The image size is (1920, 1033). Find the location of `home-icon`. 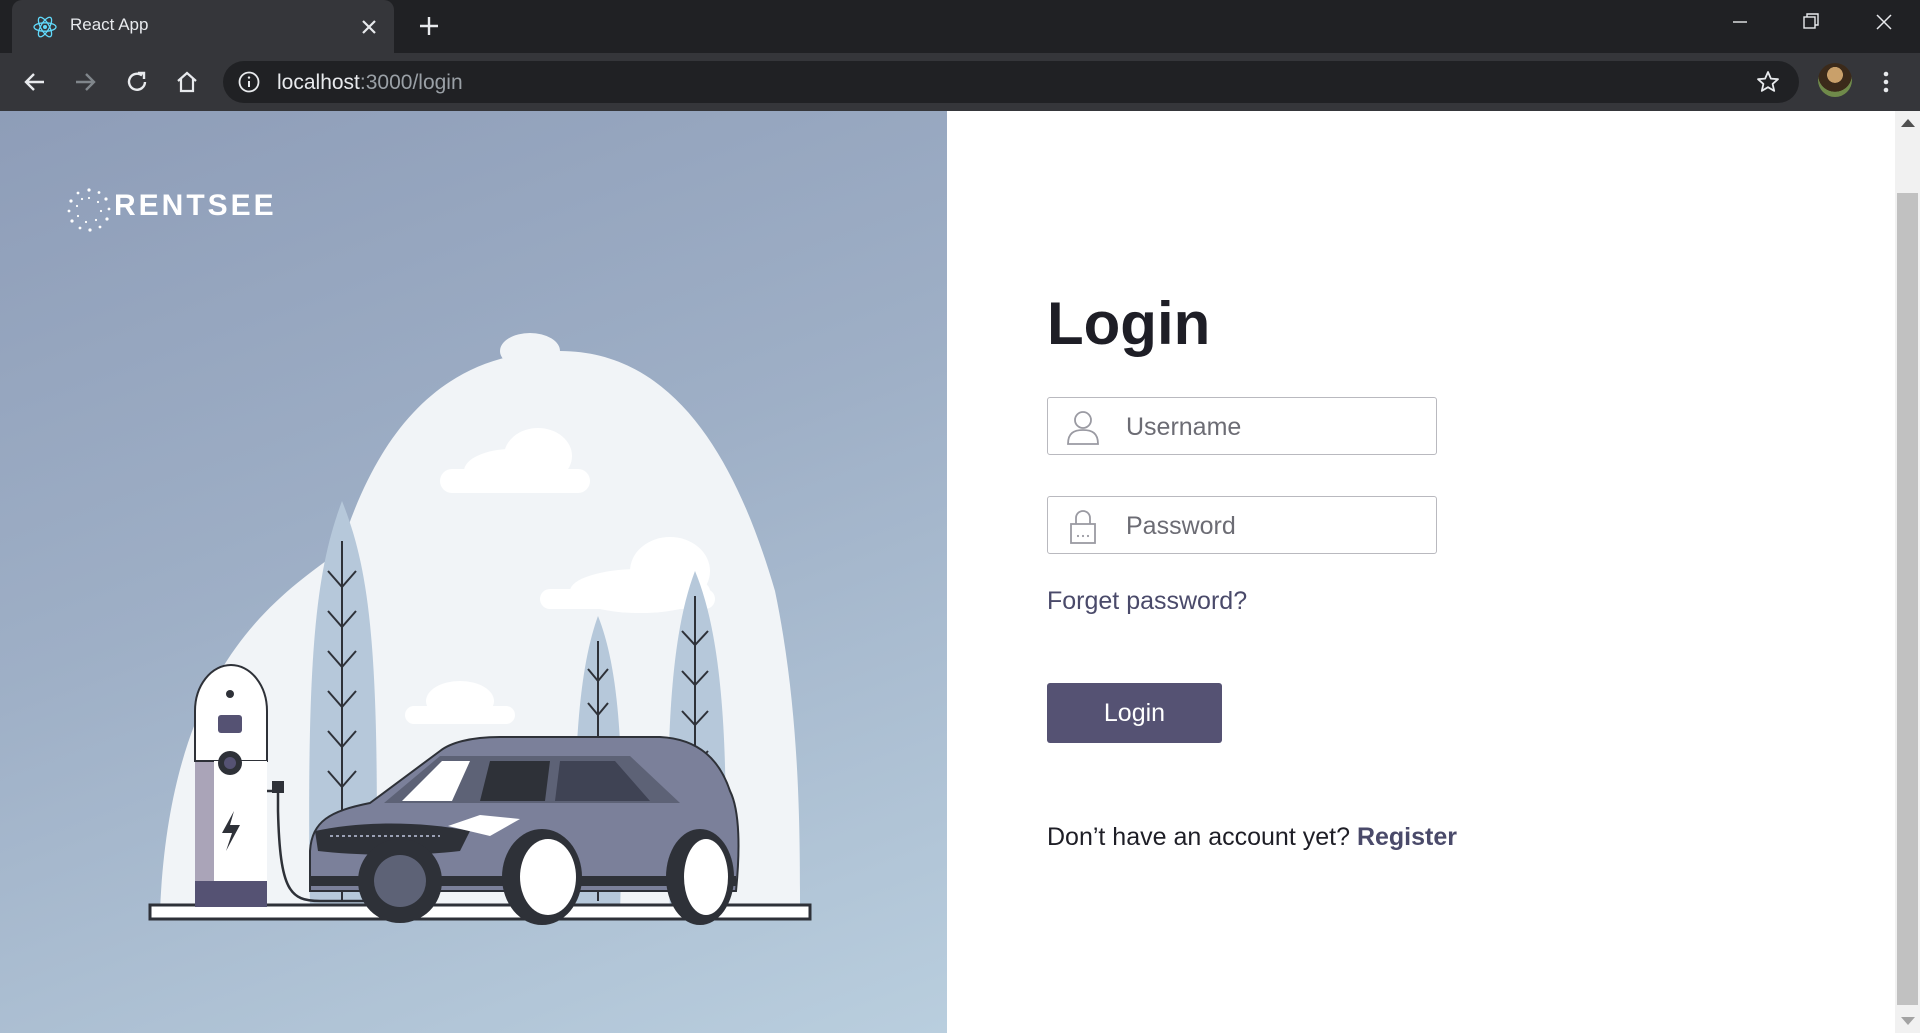

home-icon is located at coordinates (187, 82).